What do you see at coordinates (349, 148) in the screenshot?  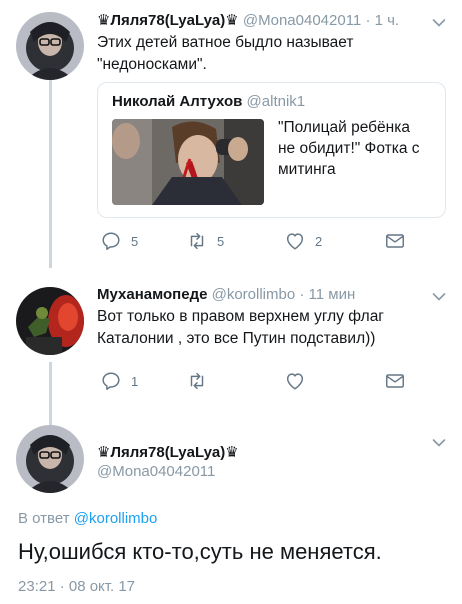 I see `quoted-text-line: не обидит!" Фотка с` at bounding box center [349, 148].